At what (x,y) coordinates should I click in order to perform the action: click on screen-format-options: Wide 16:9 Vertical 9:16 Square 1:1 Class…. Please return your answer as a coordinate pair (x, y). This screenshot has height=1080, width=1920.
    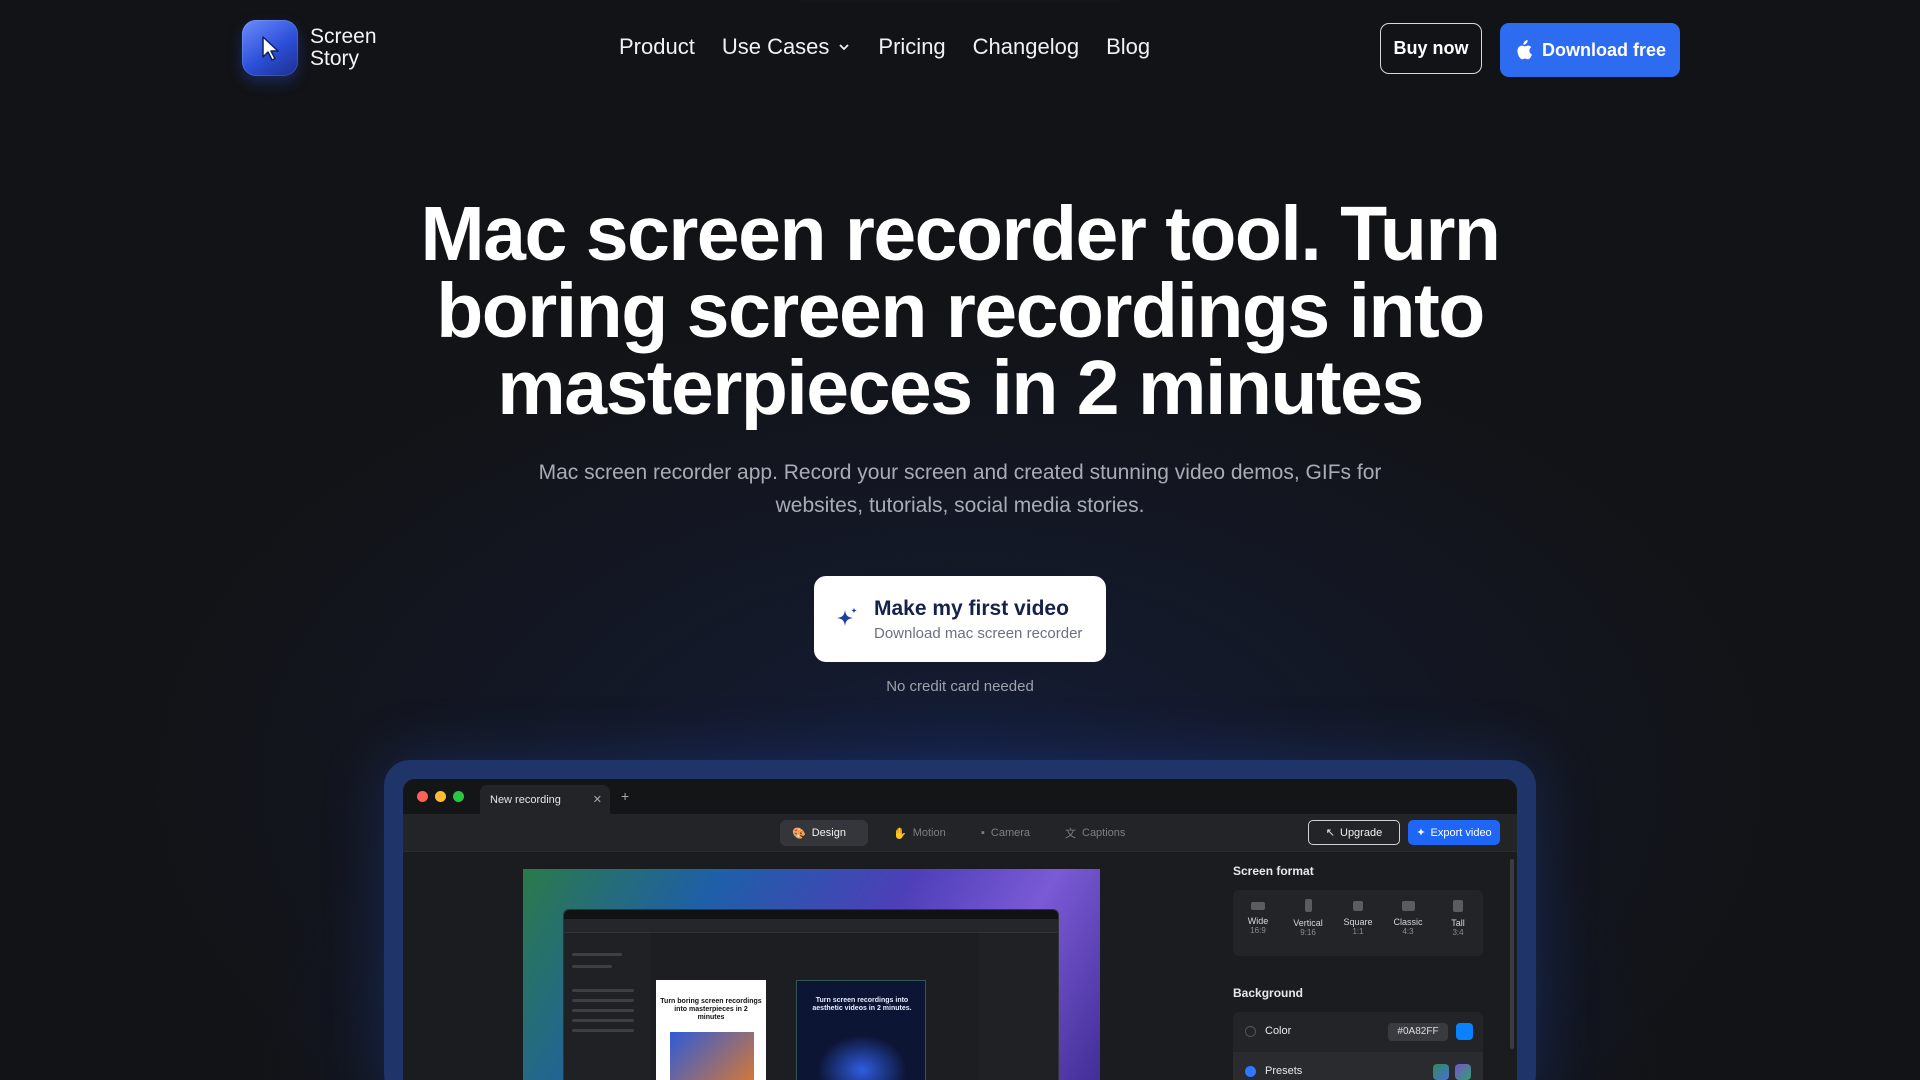
    Looking at the image, I should click on (1358, 923).